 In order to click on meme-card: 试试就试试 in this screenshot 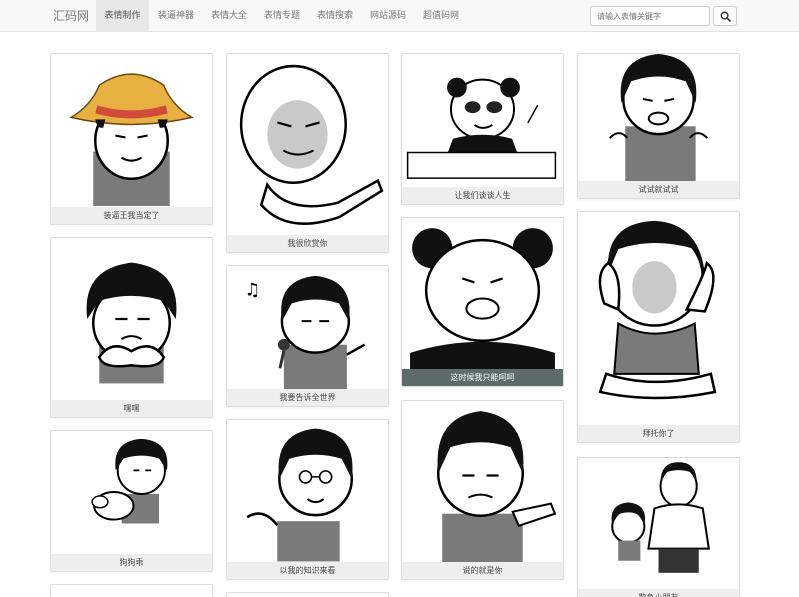, I will do `click(658, 126)`.